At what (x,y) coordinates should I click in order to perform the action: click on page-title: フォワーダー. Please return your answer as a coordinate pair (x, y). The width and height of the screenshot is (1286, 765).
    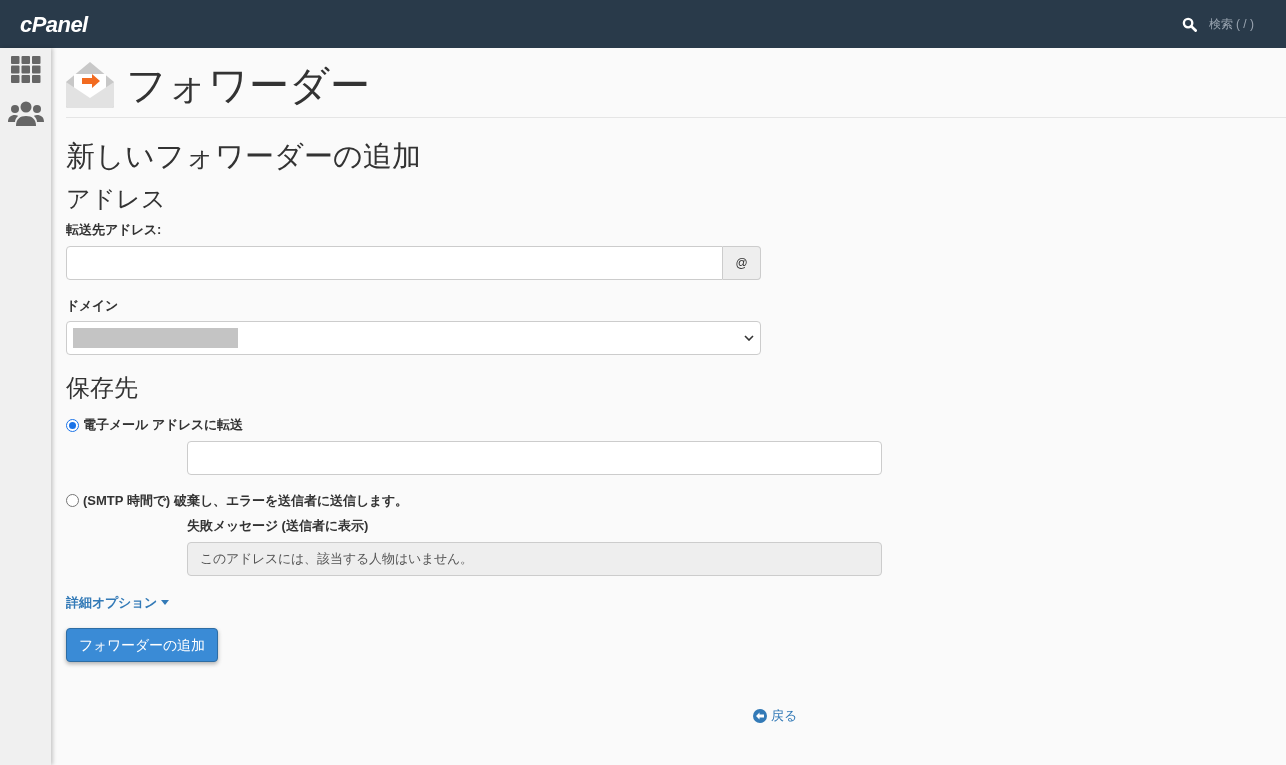
    Looking at the image, I should click on (248, 84).